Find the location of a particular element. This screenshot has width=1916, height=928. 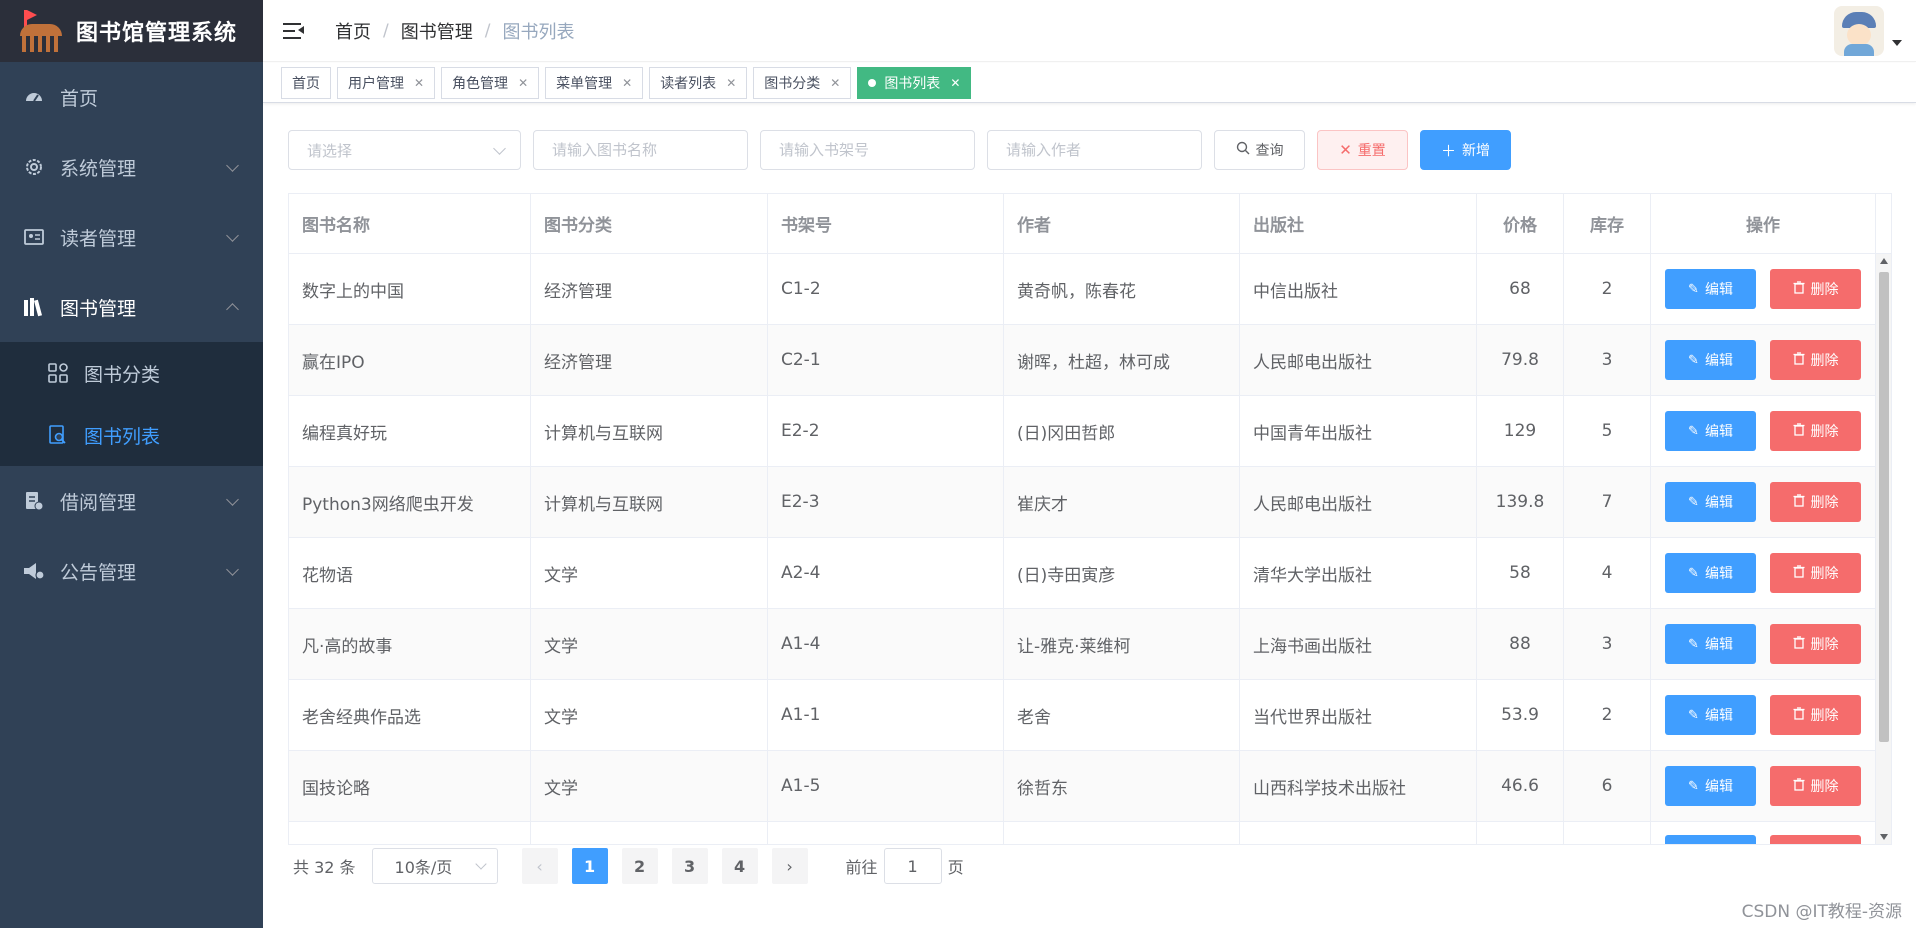

table-row: 老舍经典作品选 文学 A1-1 老舍 当代世界出版社 53.9 2 ✎ 编辑 删除 is located at coordinates (1090, 715).